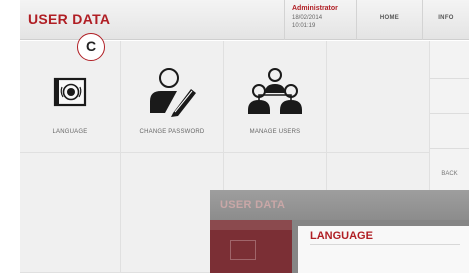 This screenshot has width=469, height=273. Describe the element at coordinates (69, 19) in the screenshot. I see `page-title: USER DATA` at that location.